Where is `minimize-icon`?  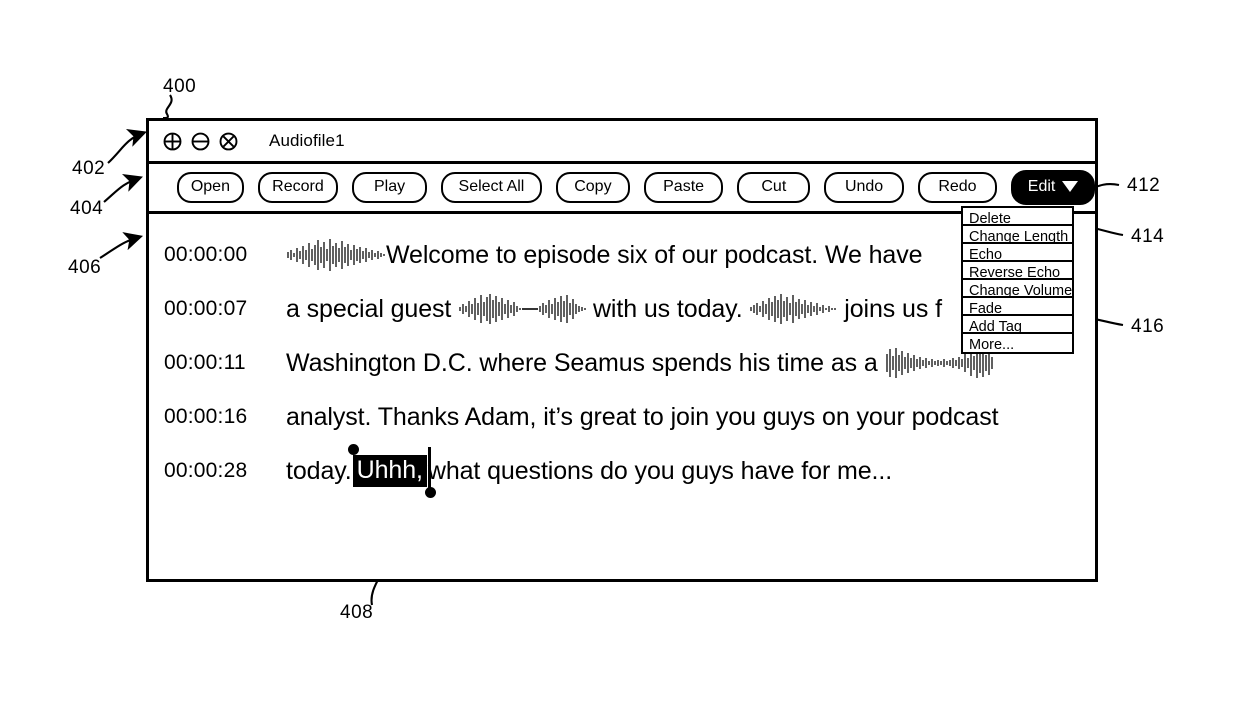 minimize-icon is located at coordinates (200, 141).